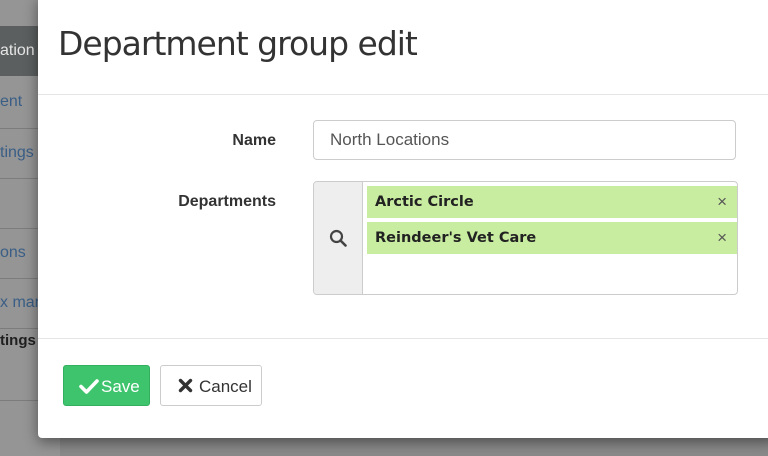  What do you see at coordinates (185, 385) in the screenshot?
I see `x-icon` at bounding box center [185, 385].